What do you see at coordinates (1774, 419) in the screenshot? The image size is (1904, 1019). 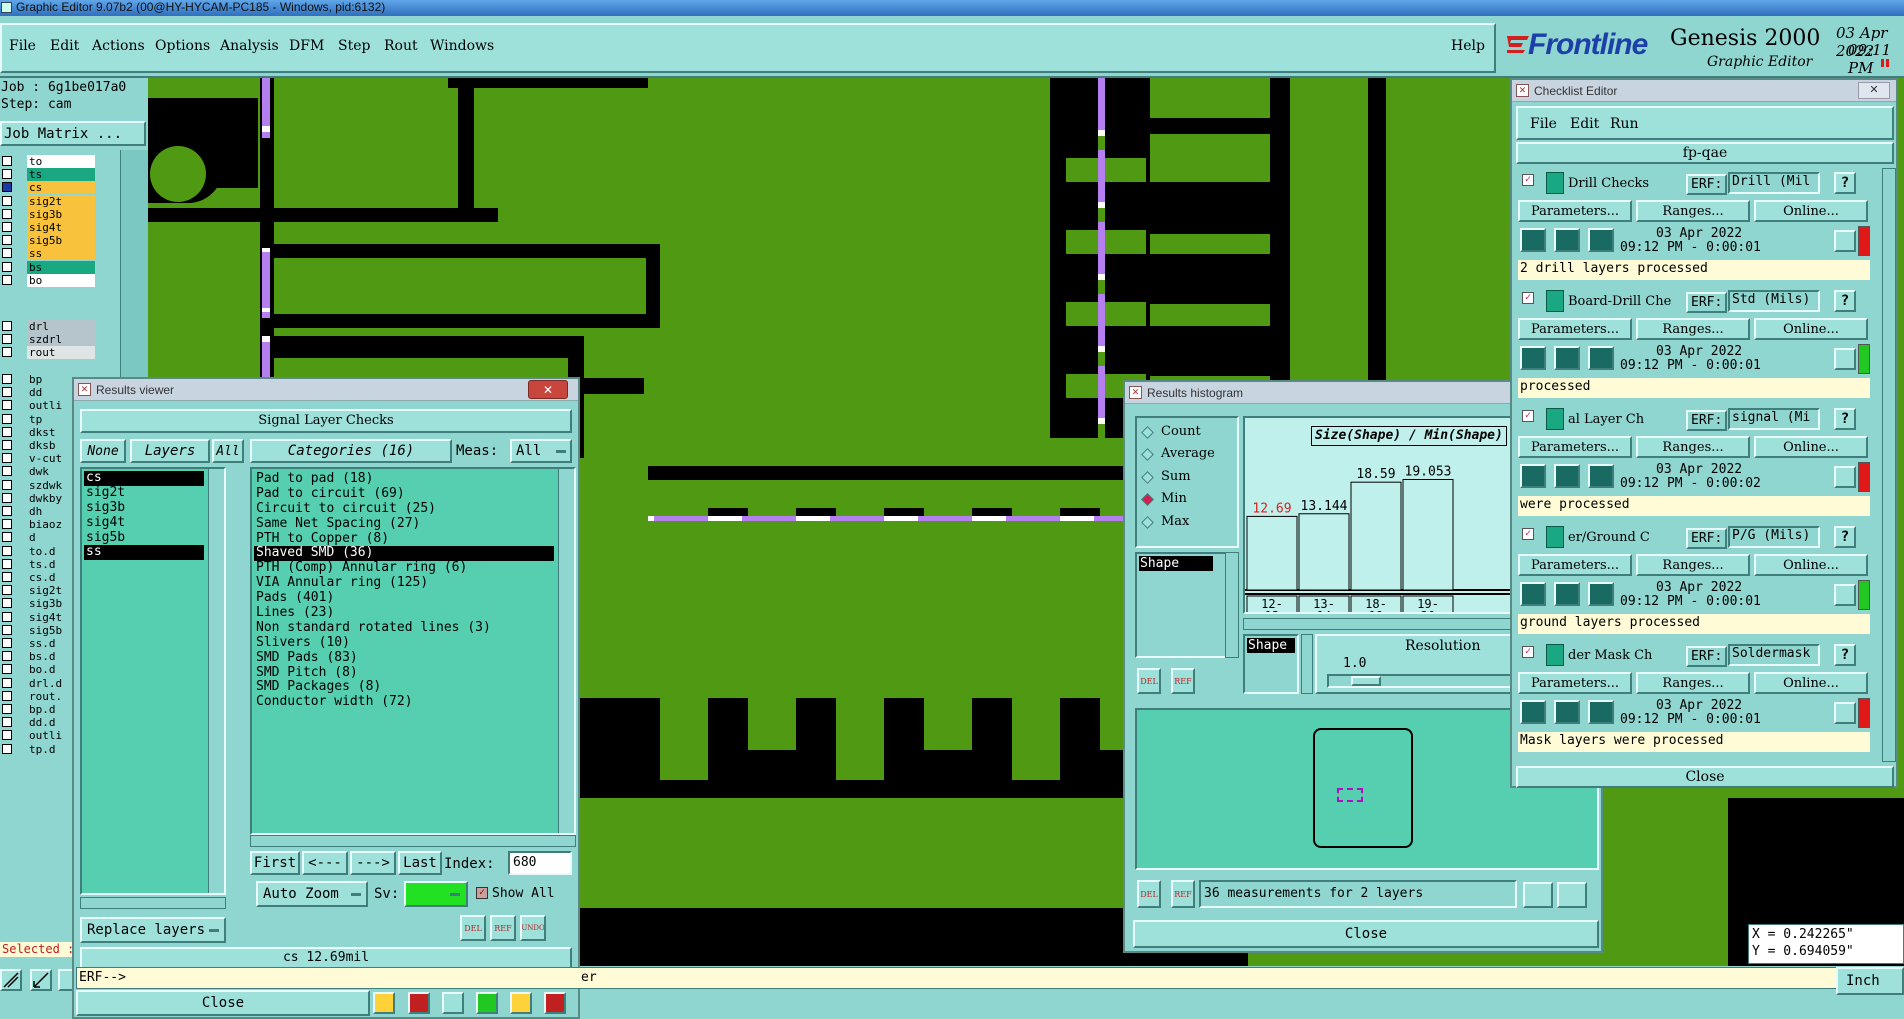 I see `erf-value: signal (Mi` at bounding box center [1774, 419].